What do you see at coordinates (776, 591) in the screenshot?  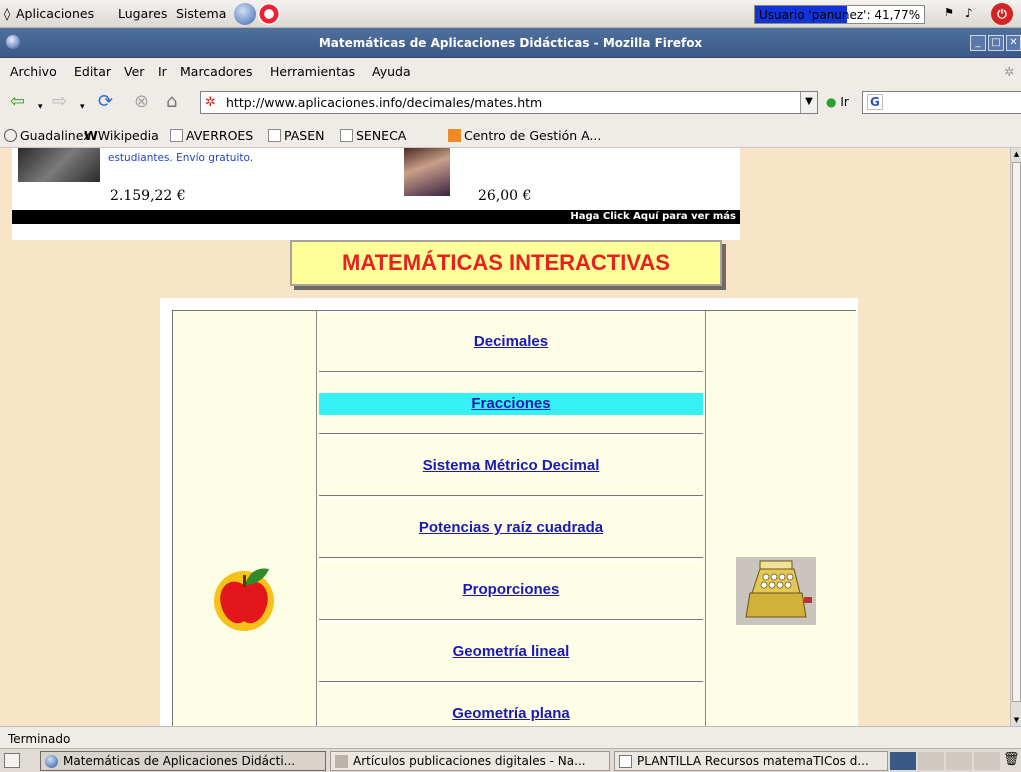 I see `cash-register-icon` at bounding box center [776, 591].